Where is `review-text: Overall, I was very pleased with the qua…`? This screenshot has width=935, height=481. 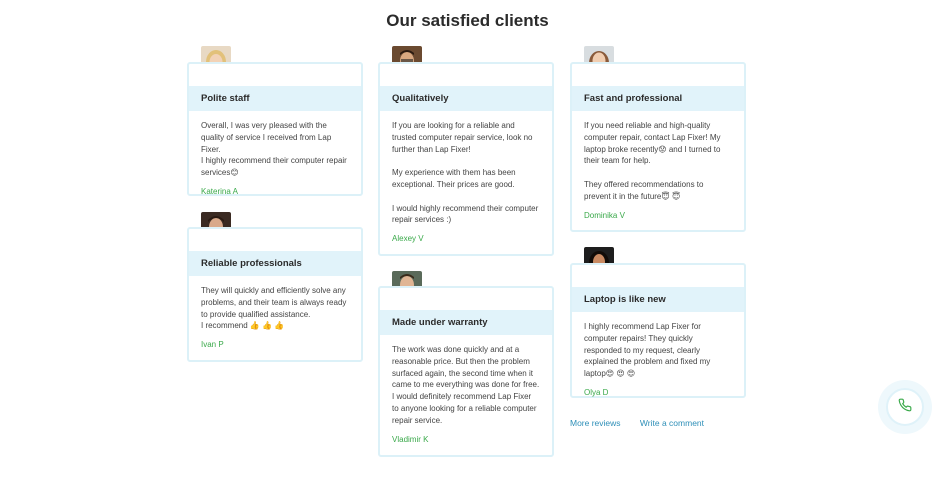
review-text: Overall, I was very pleased with the qua… is located at coordinates (274, 149).